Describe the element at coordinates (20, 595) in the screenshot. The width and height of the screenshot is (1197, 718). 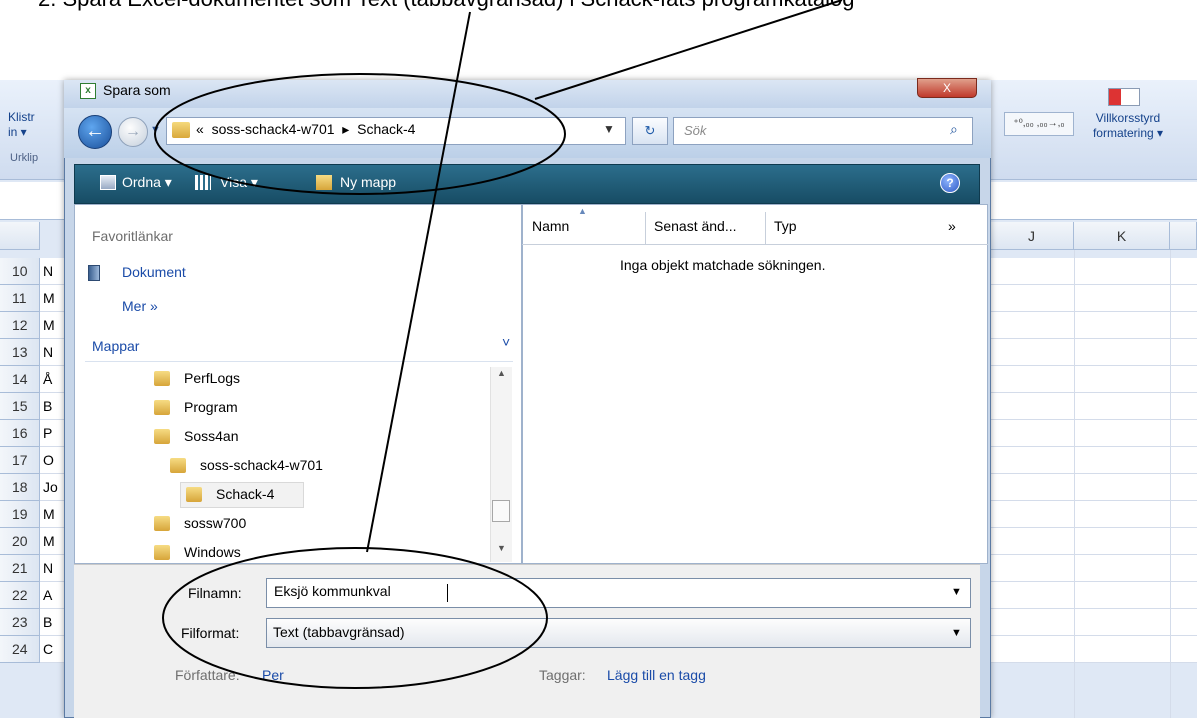
I see `row-header: 22` at that location.